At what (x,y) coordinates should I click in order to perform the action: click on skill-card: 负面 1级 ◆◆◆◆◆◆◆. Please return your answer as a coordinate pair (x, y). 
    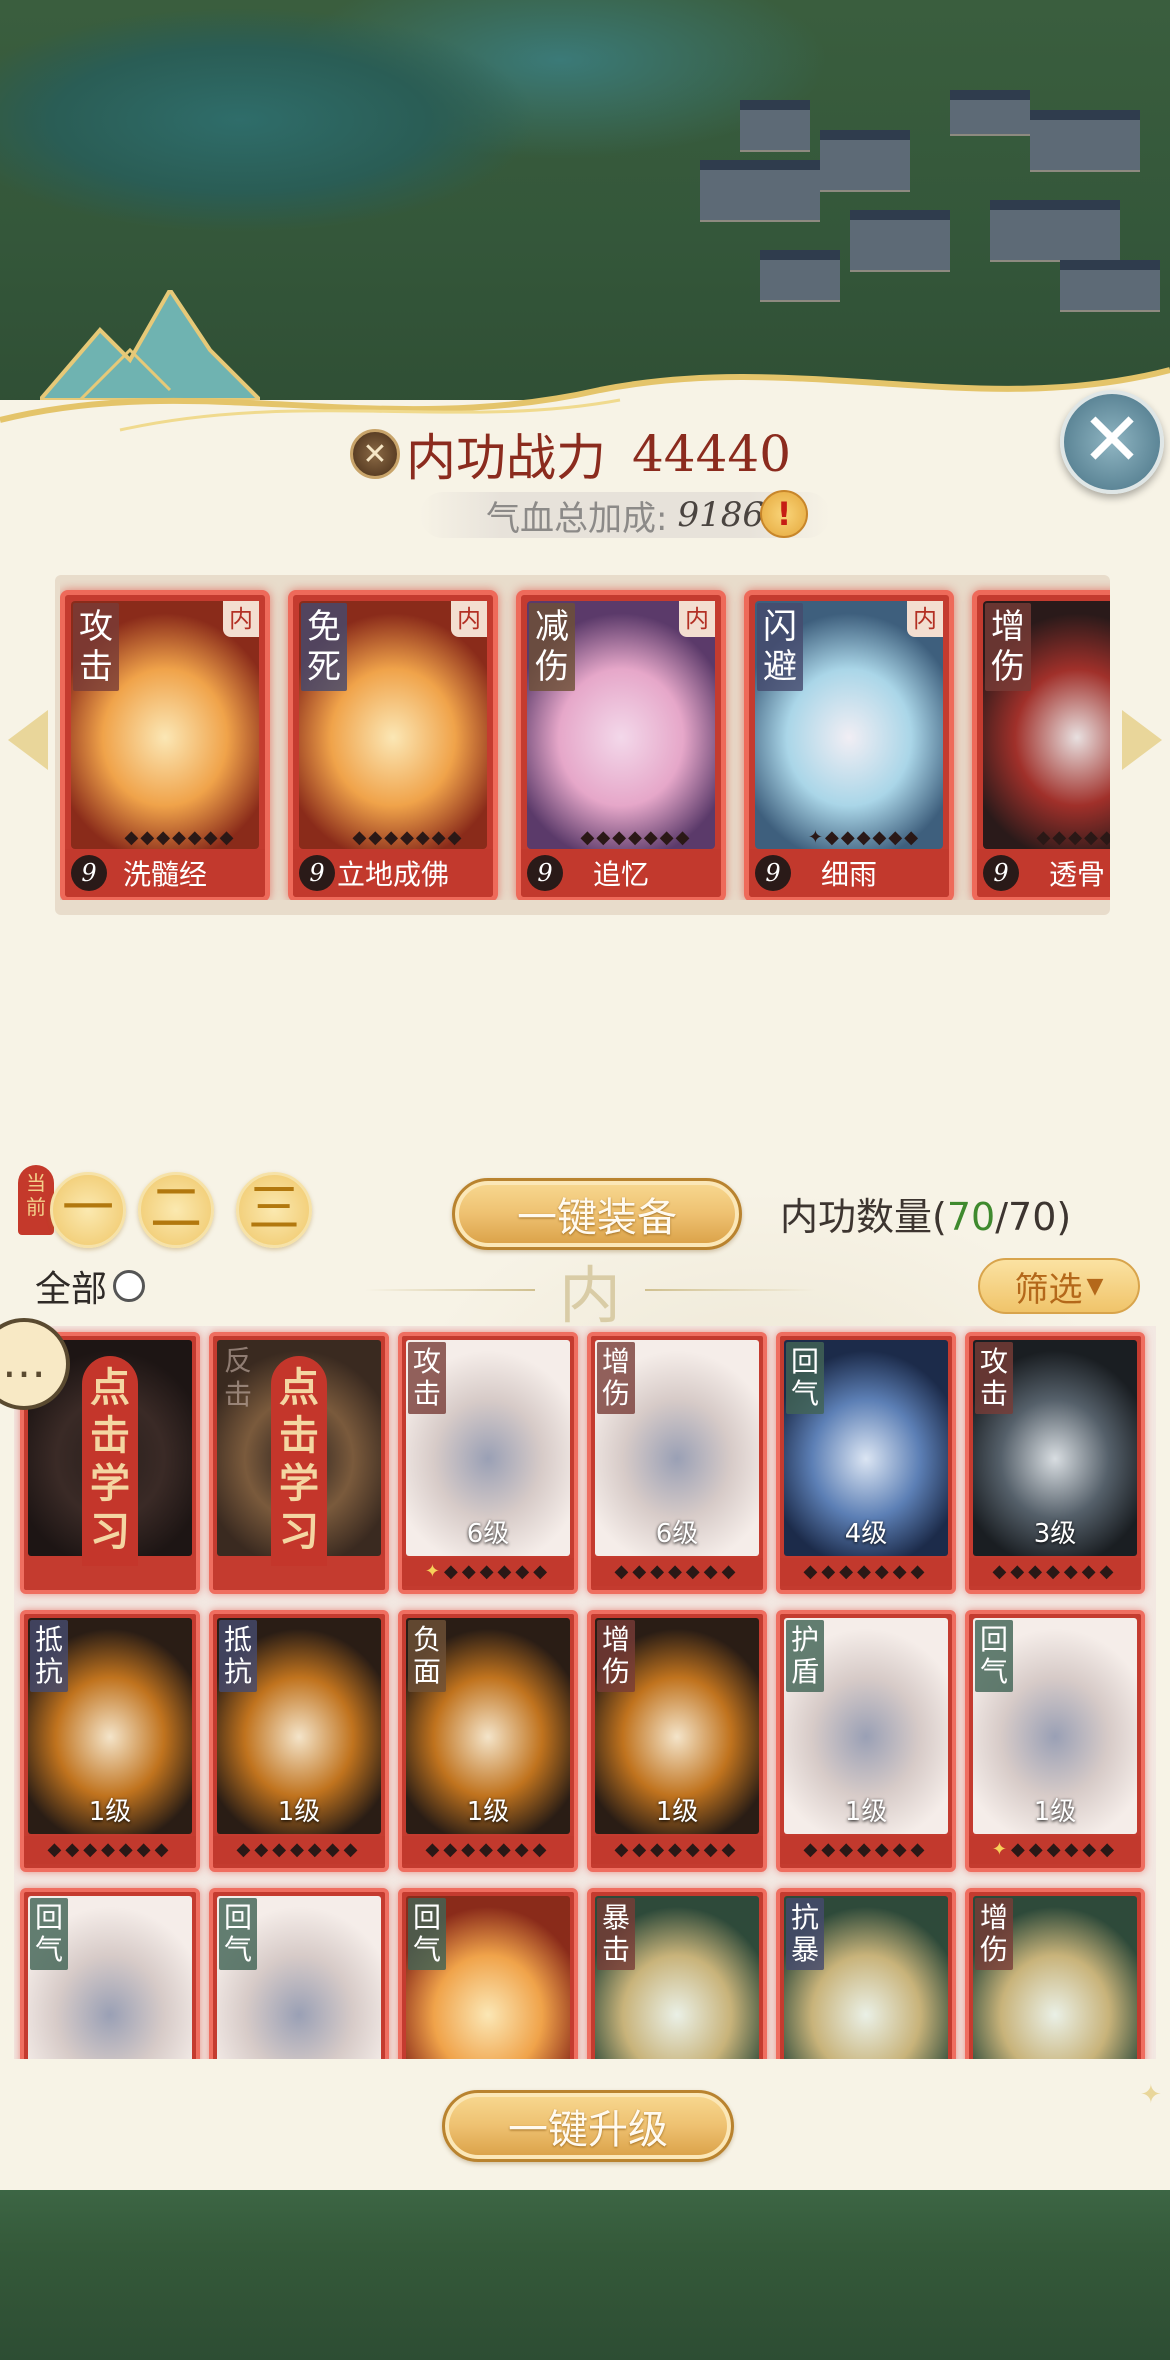
    Looking at the image, I should click on (488, 1741).